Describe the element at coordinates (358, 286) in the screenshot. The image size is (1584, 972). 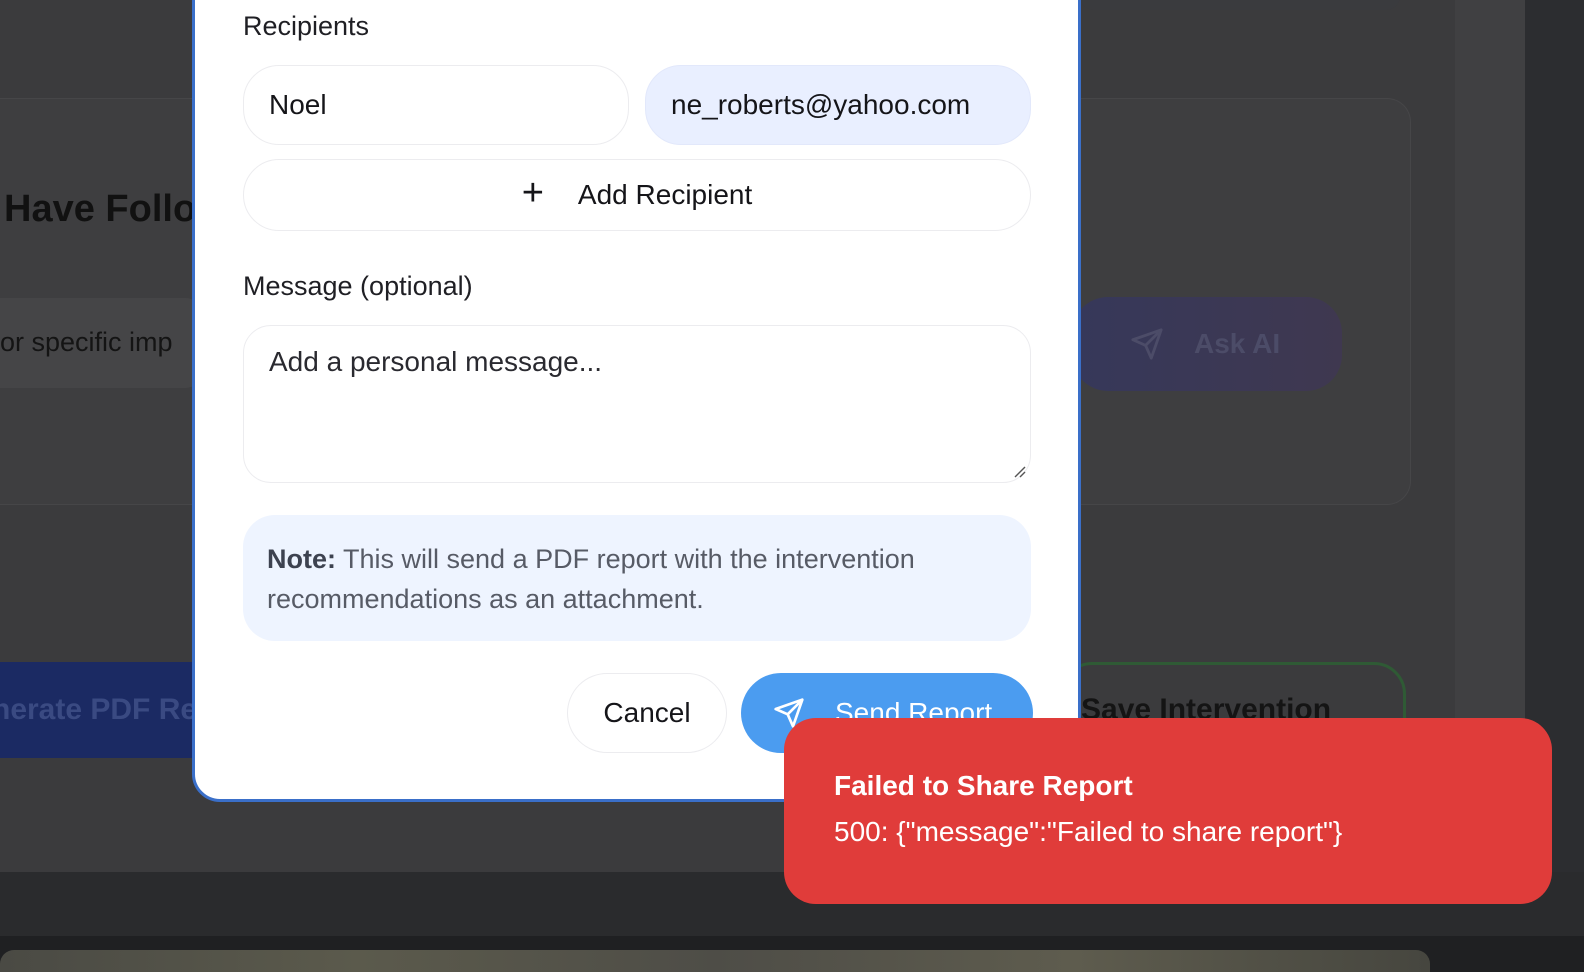
I see `message-label: Message (optional)` at that location.